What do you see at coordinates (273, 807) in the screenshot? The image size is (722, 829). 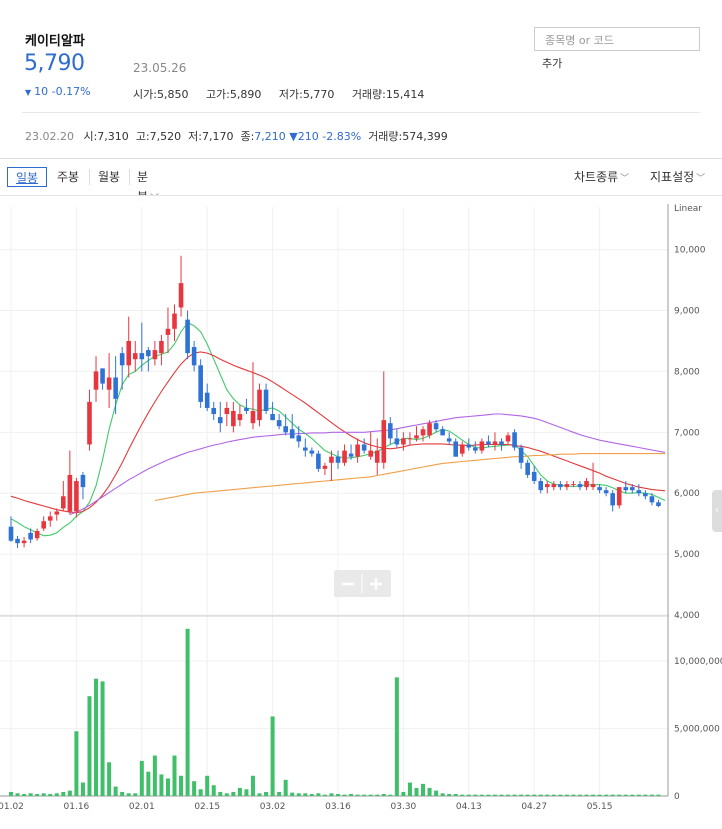 I see `x-tick-label: 03.02` at bounding box center [273, 807].